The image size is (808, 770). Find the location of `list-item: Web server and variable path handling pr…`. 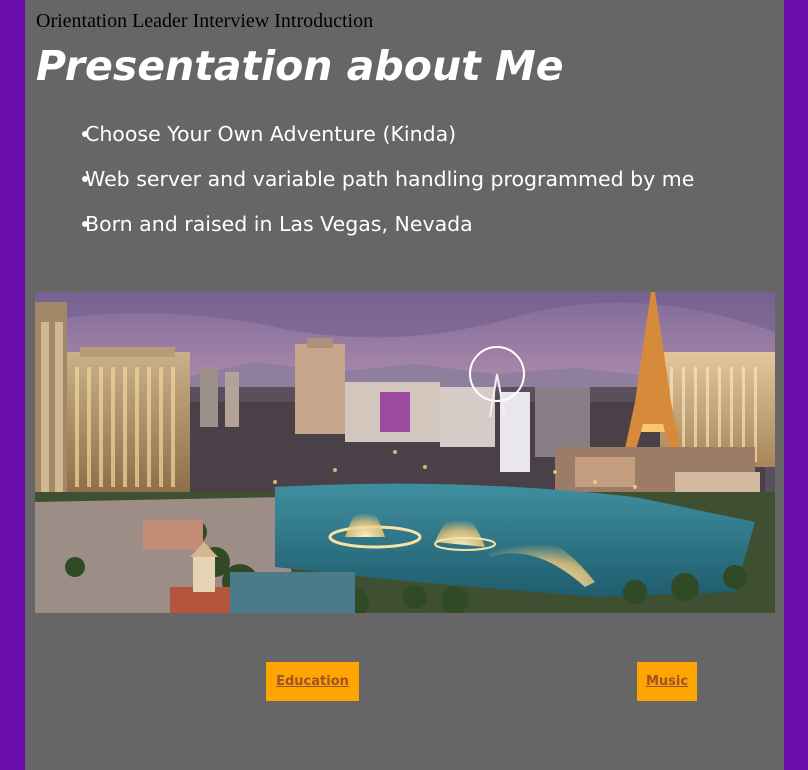

list-item: Web server and variable path handling pr… is located at coordinates (388, 185).